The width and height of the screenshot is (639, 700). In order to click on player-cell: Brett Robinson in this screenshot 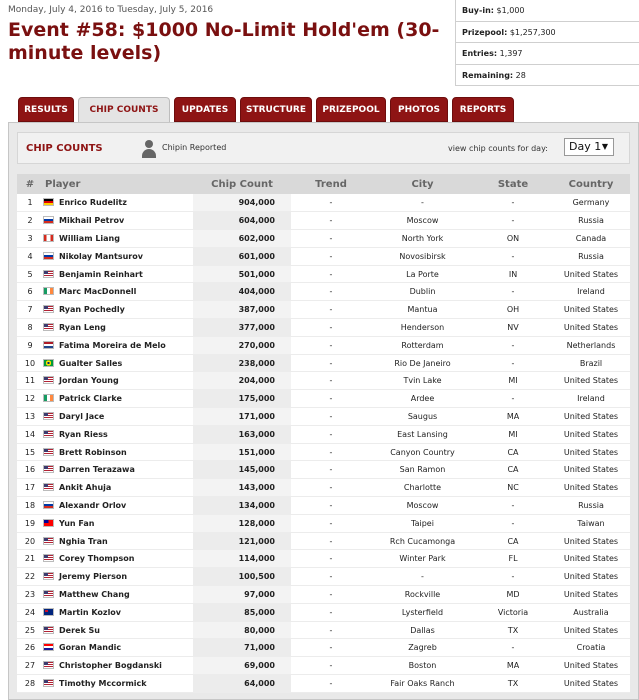, I will do `click(118, 452)`.